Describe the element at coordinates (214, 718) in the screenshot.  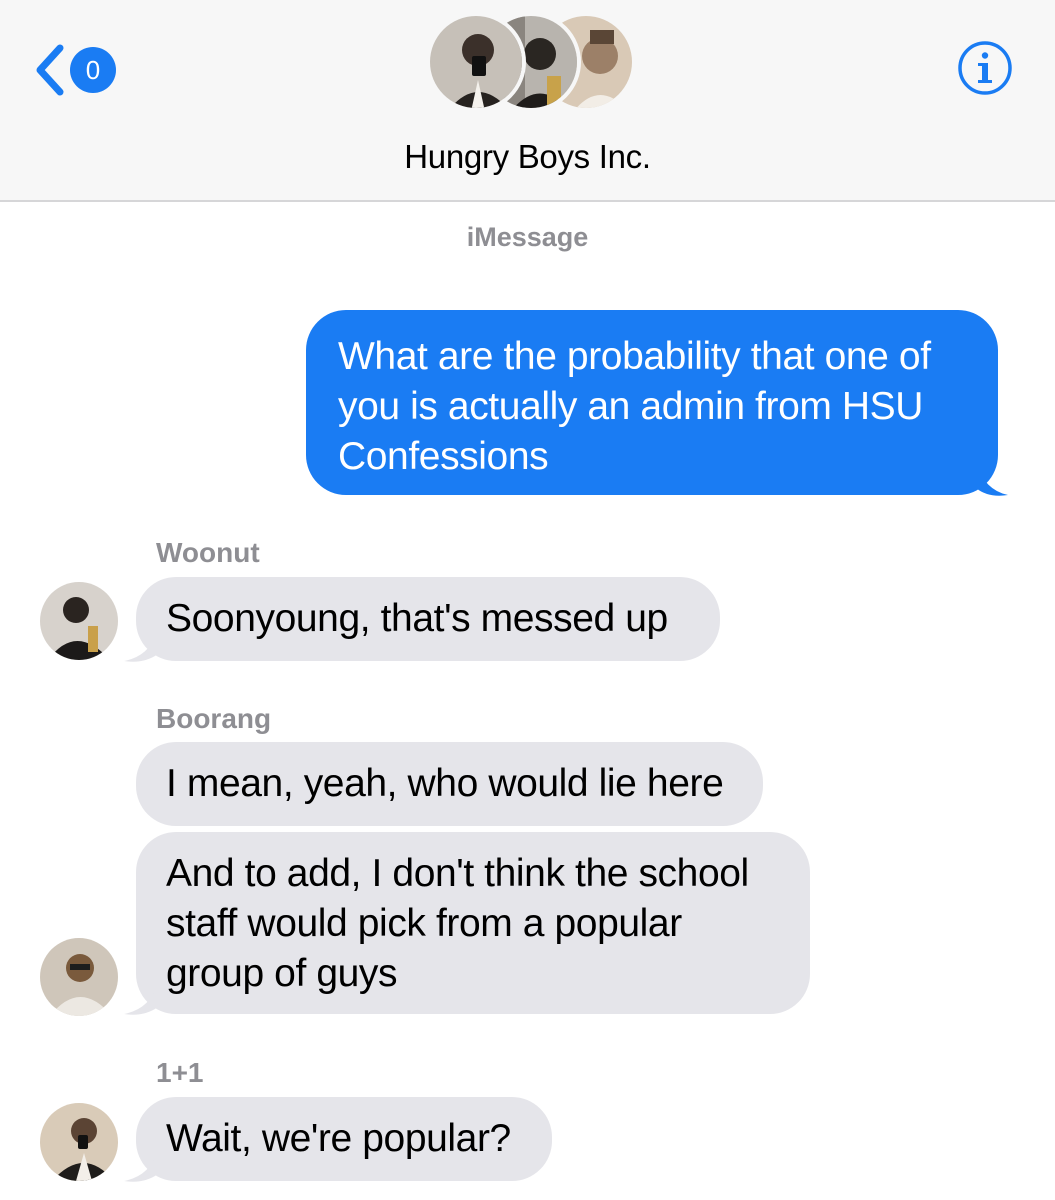
I see `sender-name: Boorang` at that location.